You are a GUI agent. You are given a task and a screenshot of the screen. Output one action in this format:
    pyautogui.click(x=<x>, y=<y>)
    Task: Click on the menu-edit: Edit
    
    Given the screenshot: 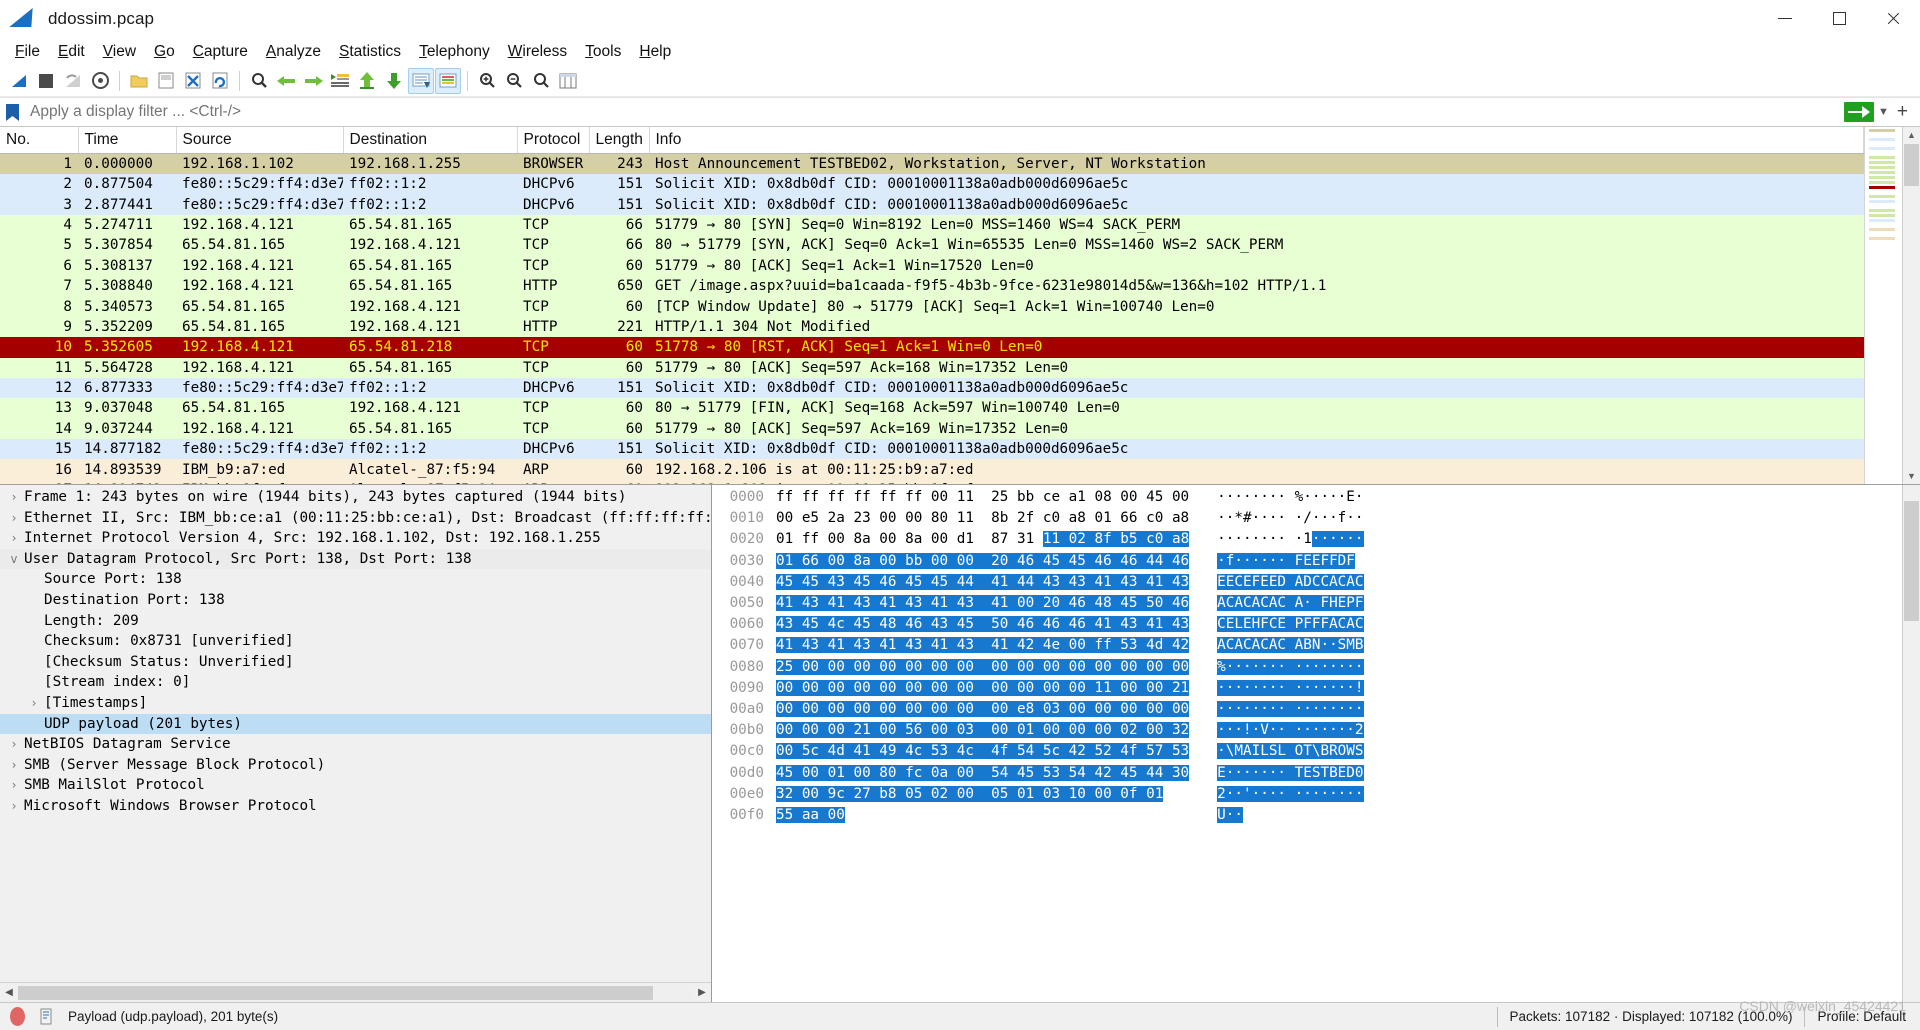 What is the action you would take?
    pyautogui.click(x=71, y=52)
    